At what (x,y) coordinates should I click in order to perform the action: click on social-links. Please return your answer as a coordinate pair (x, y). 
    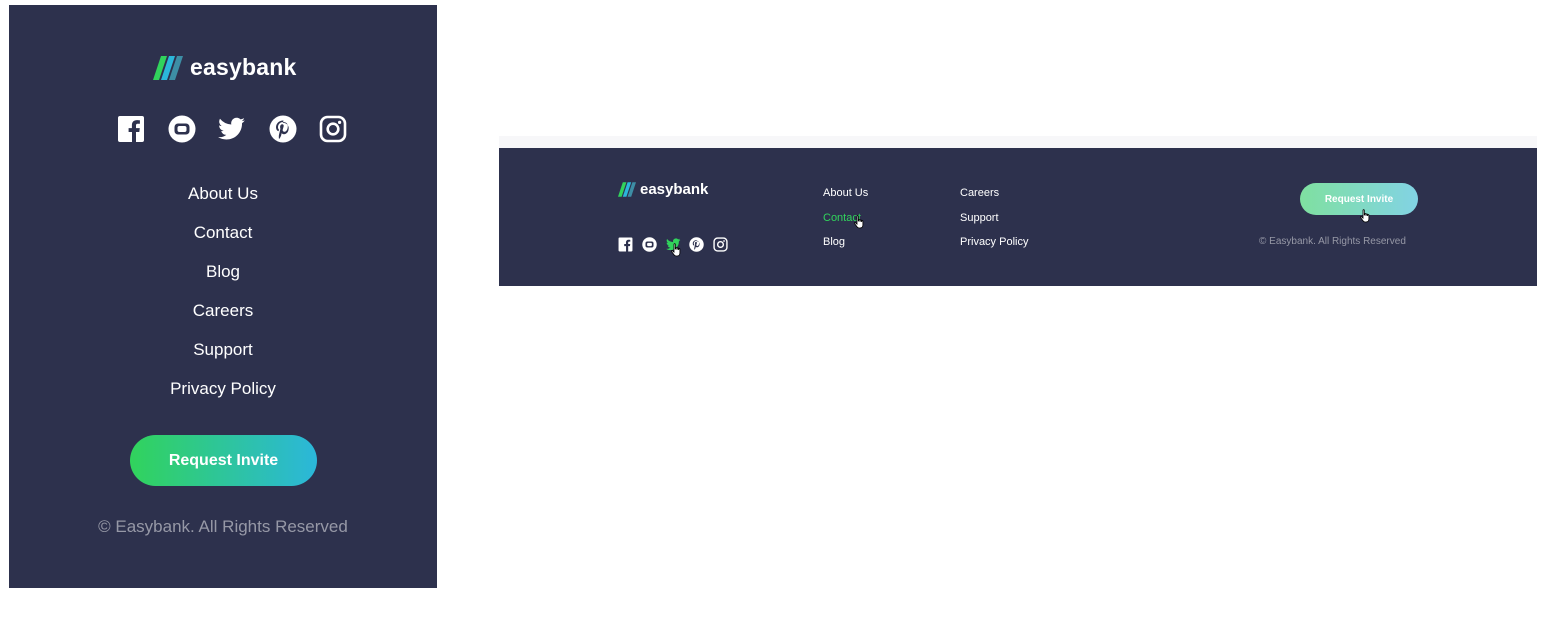
    Looking at the image, I should click on (232, 129).